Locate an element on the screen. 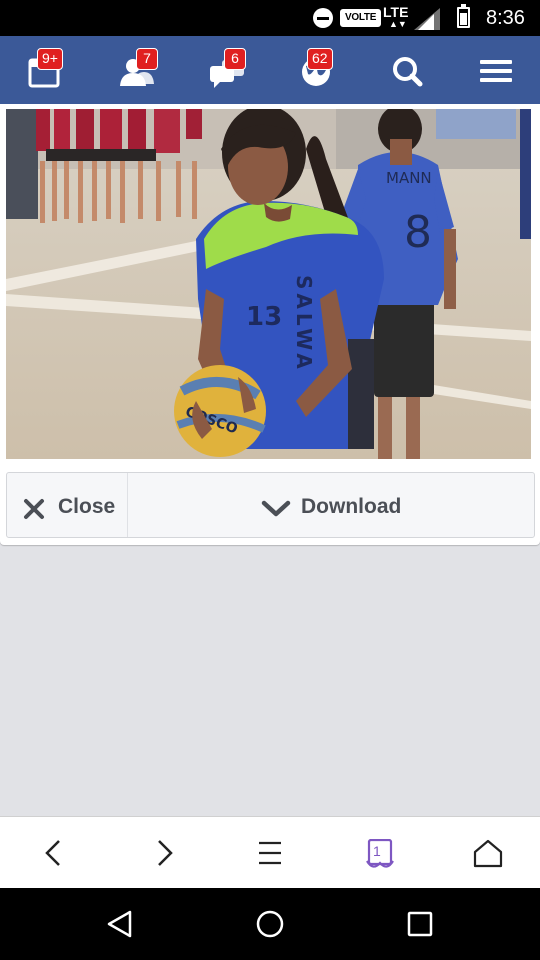 This screenshot has width=540, height=960. menu-icon is located at coordinates (496, 71).